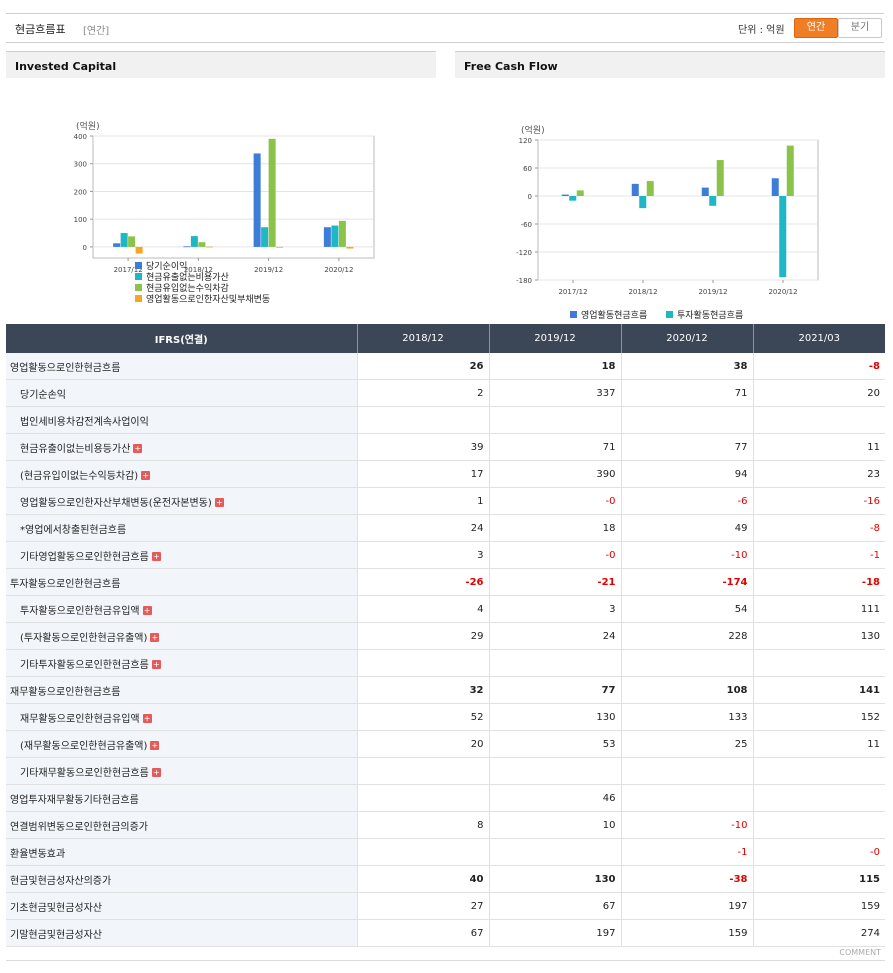 This screenshot has width=893, height=973. What do you see at coordinates (818, 393) in the screenshot?
I see `value-cell: 20` at bounding box center [818, 393].